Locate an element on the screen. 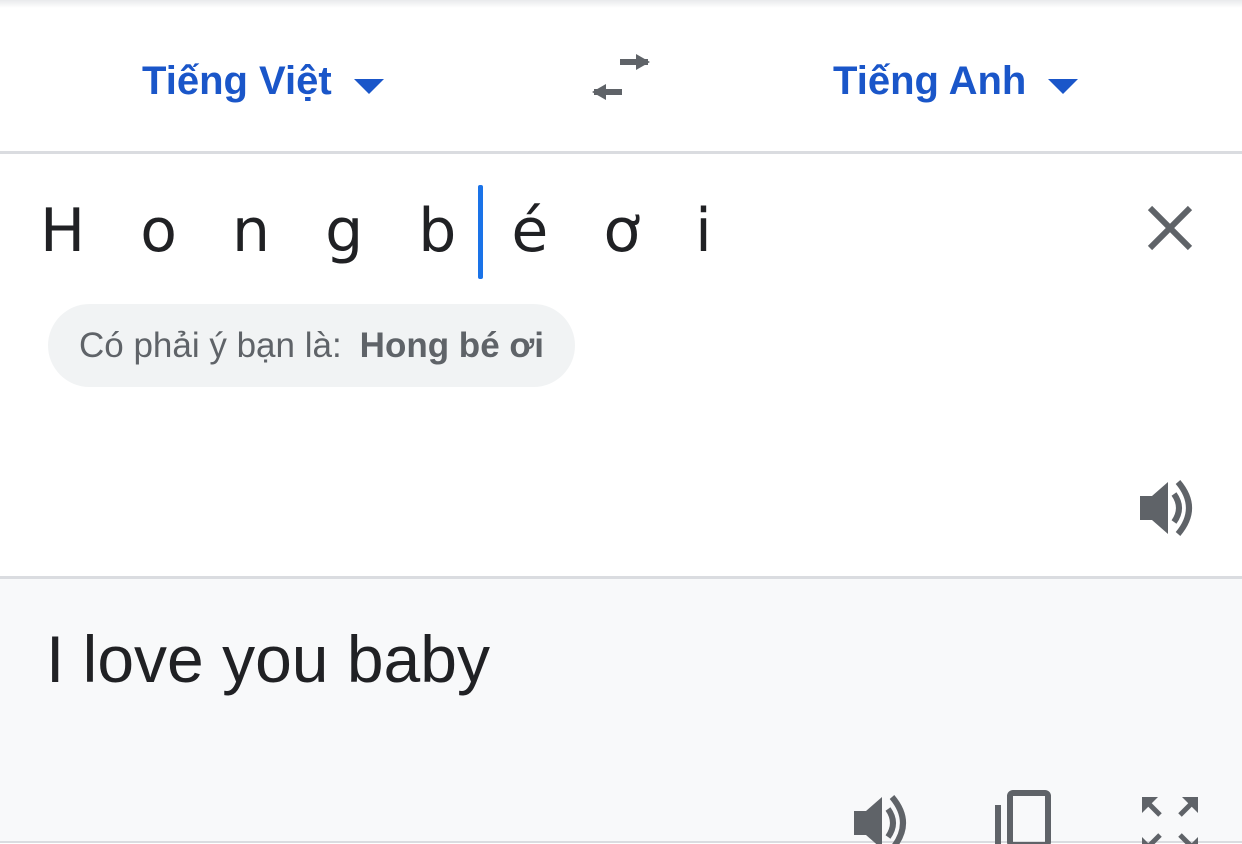 The height and width of the screenshot is (844, 1242). swap-languages-button is located at coordinates (621, 81).